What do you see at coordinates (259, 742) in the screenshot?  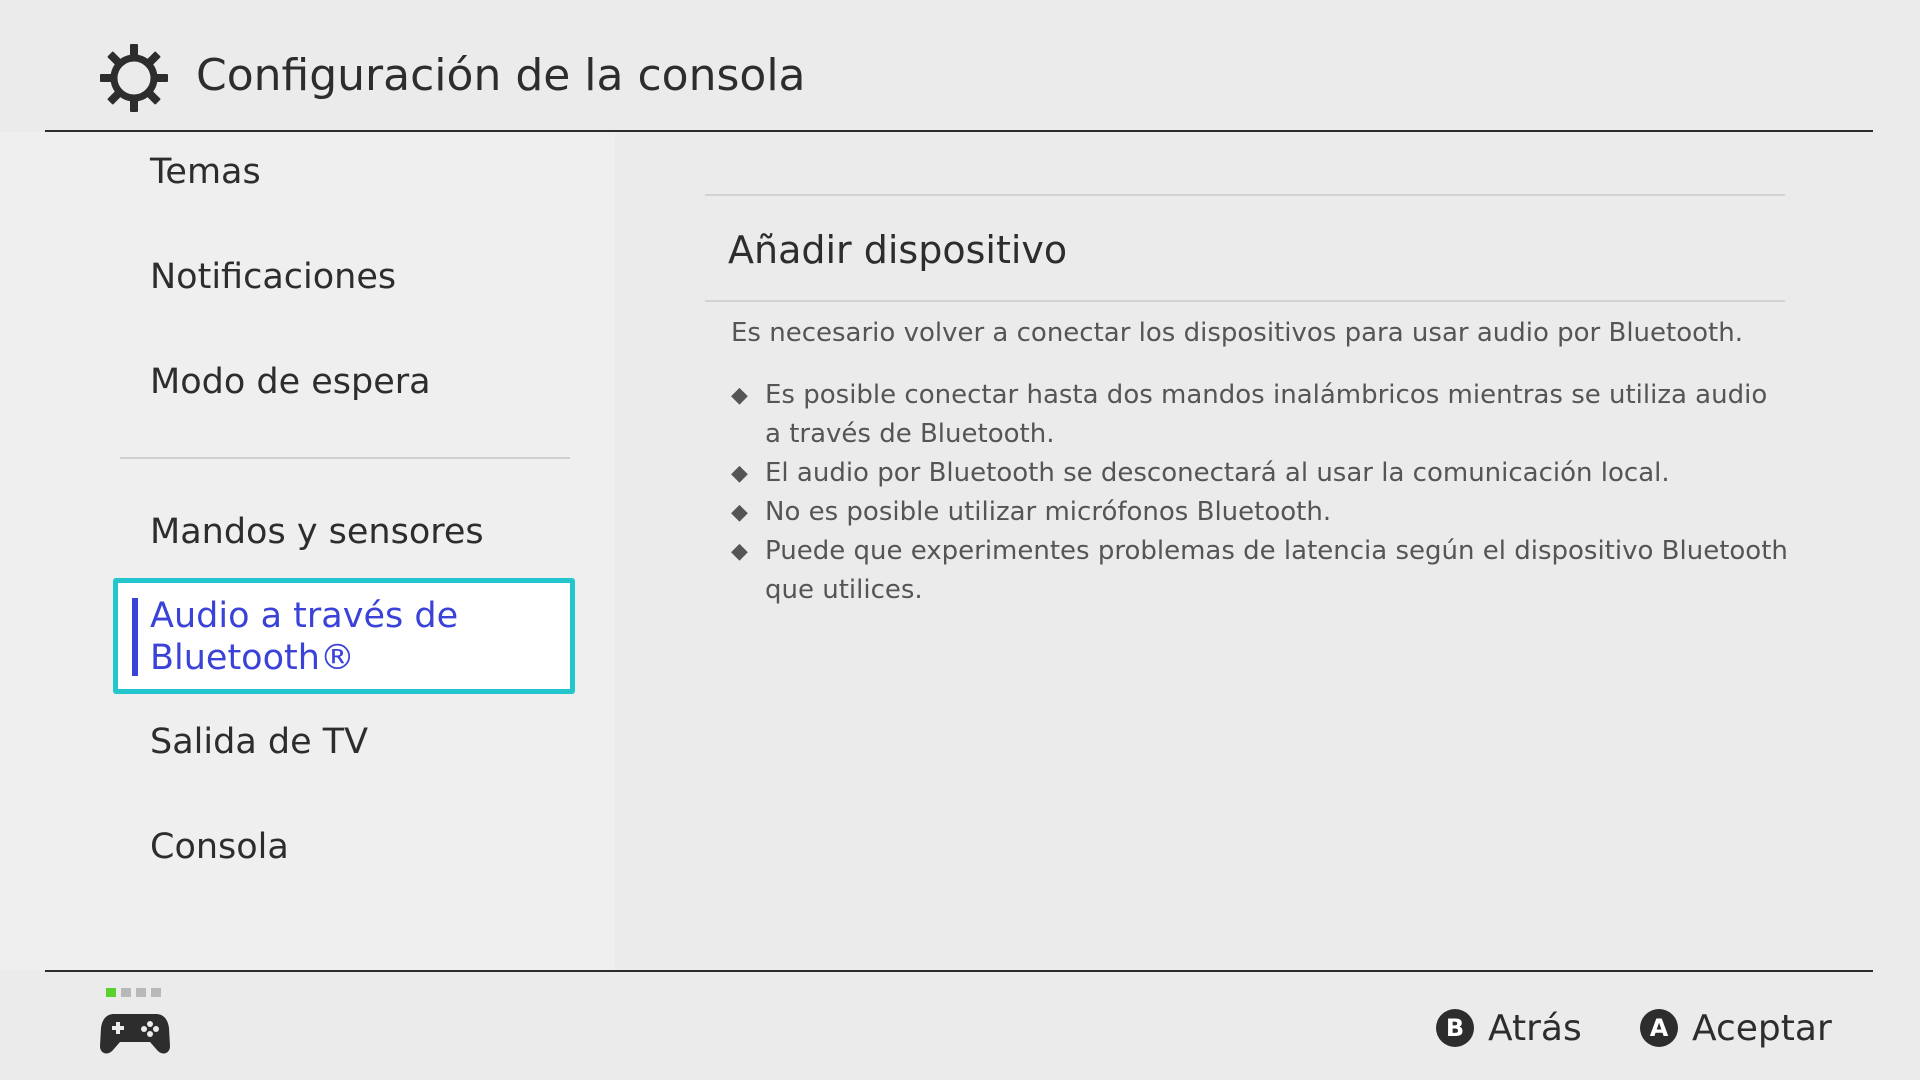 I see `sidebar-item-salida-de-tv: Salida de TV` at bounding box center [259, 742].